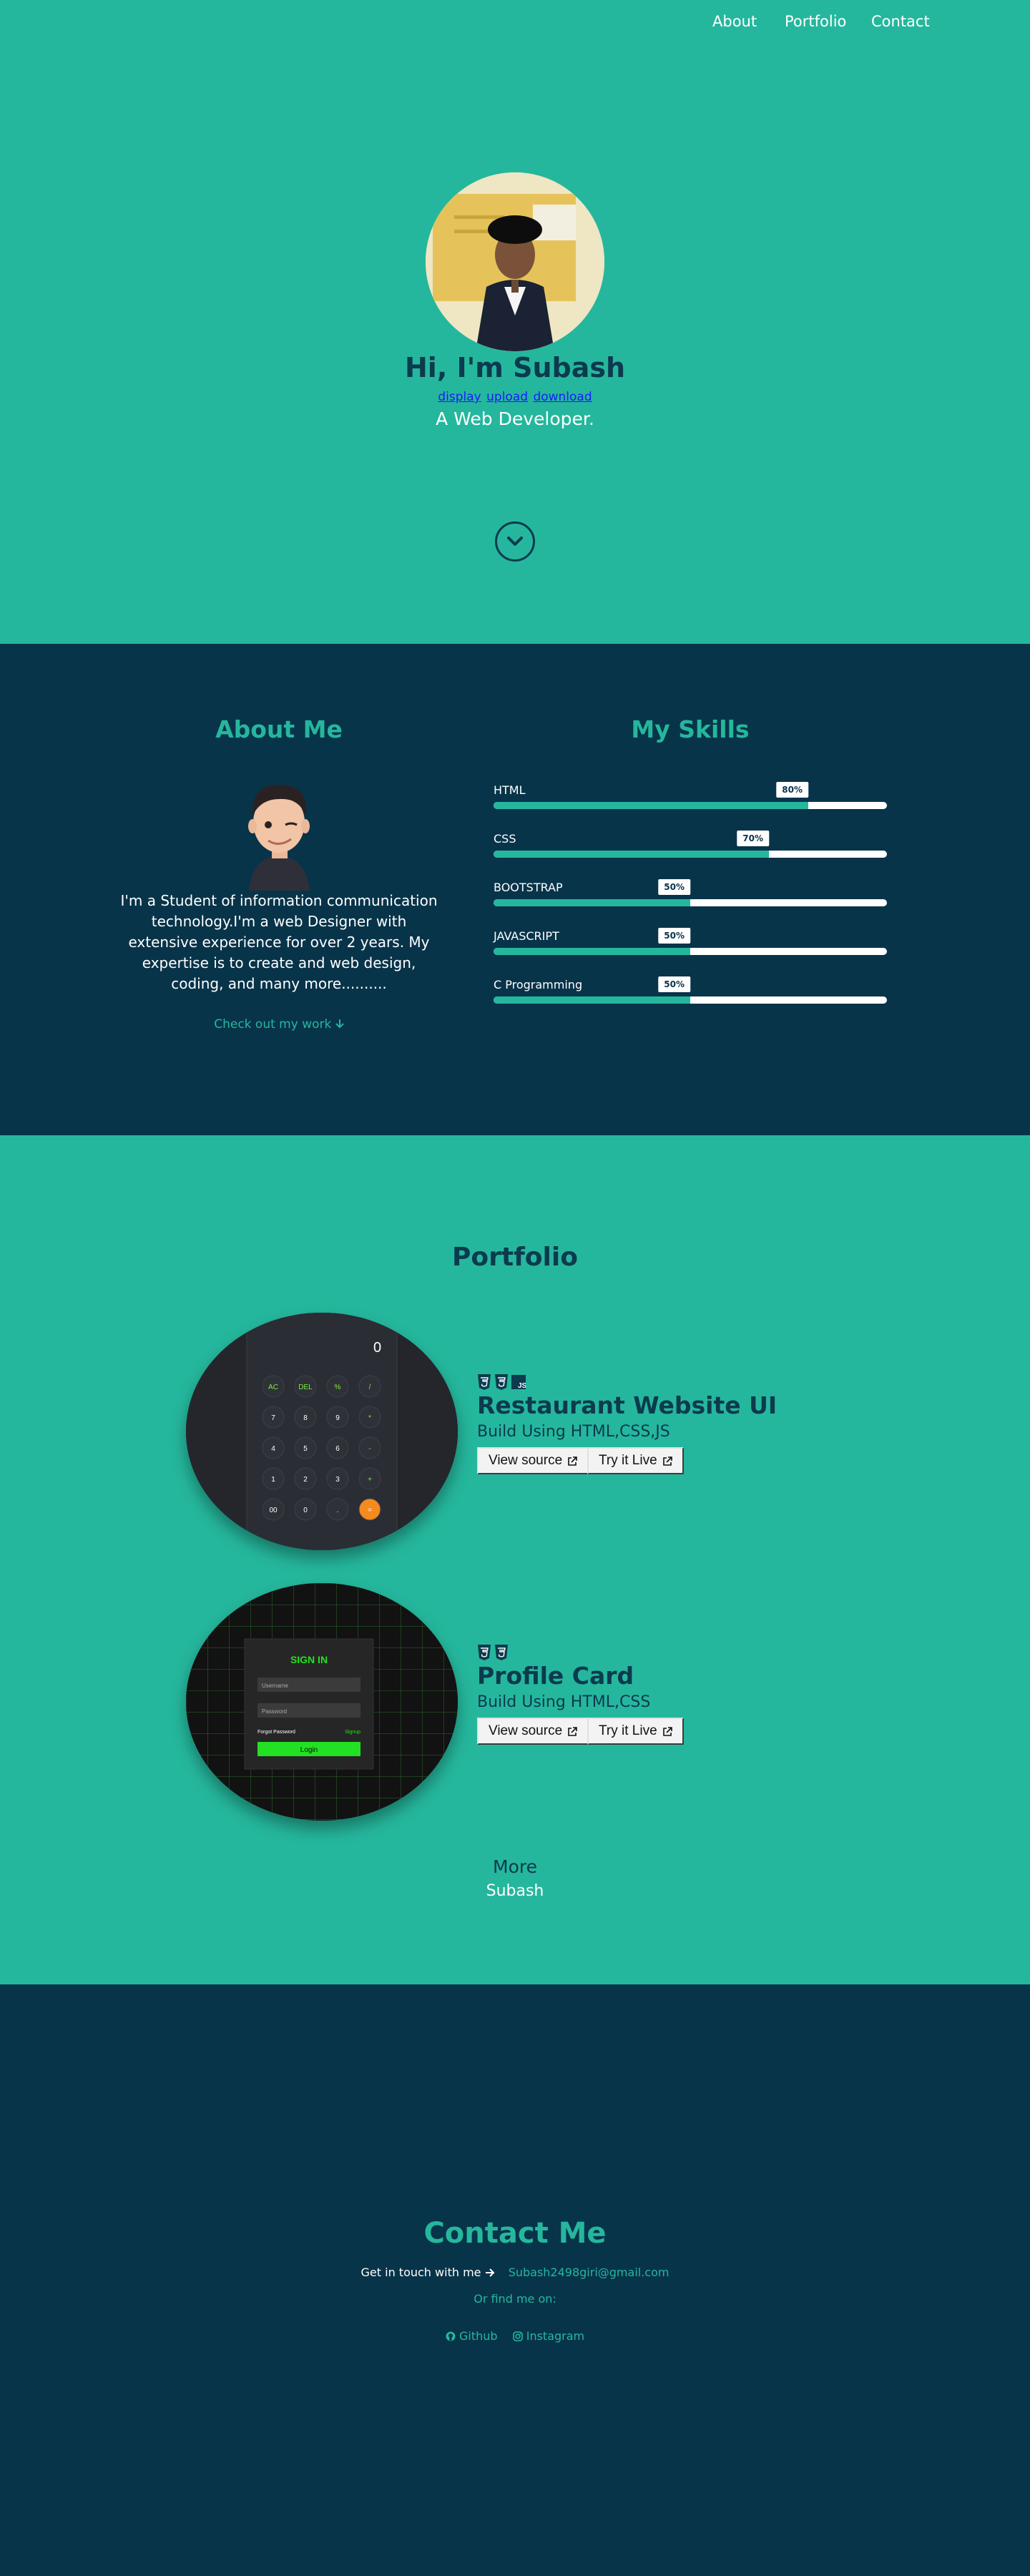  I want to click on check-out-work-link: Check out my work, so click(279, 1024).